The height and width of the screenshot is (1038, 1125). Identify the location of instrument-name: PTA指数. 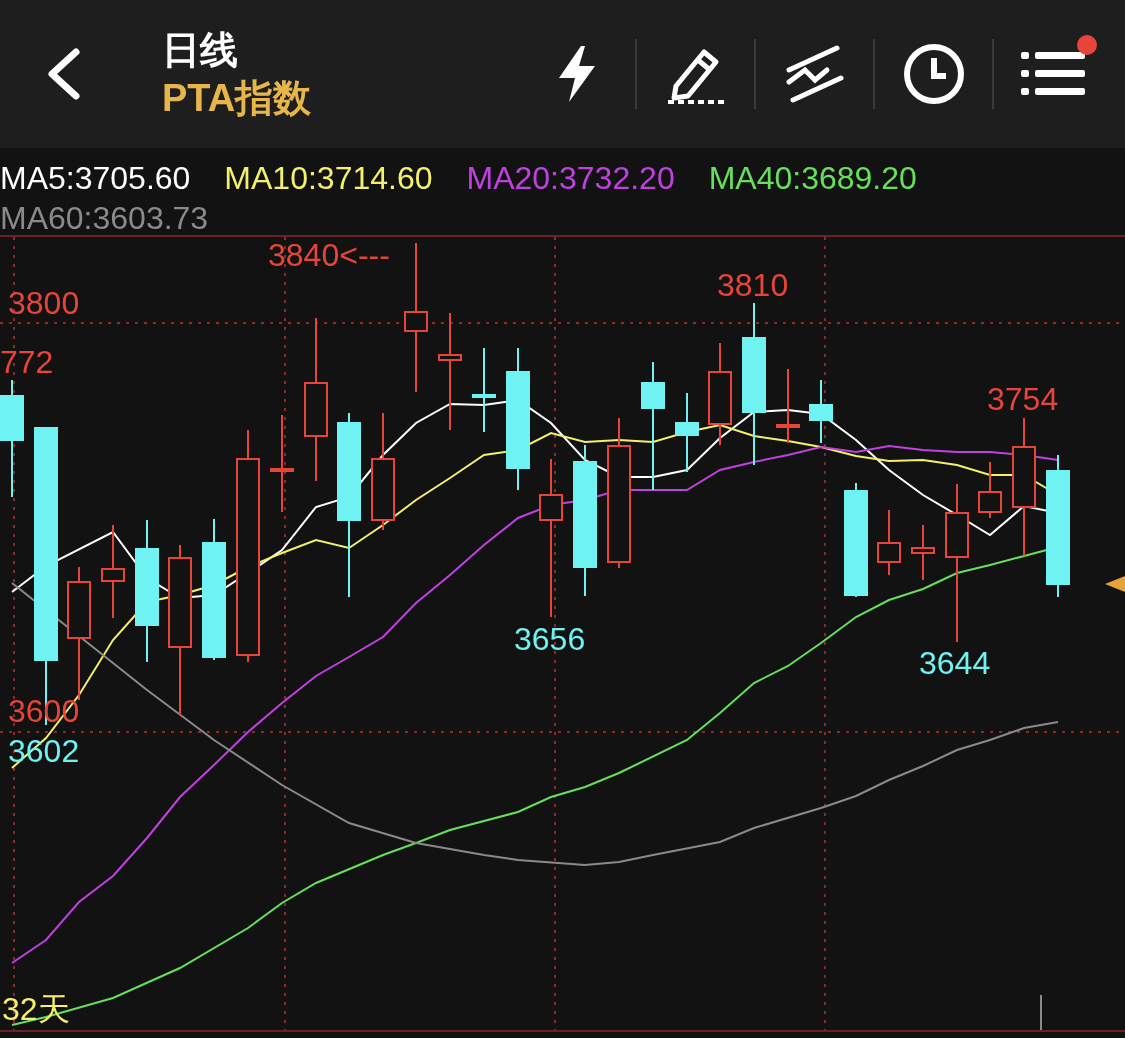
(237, 98).